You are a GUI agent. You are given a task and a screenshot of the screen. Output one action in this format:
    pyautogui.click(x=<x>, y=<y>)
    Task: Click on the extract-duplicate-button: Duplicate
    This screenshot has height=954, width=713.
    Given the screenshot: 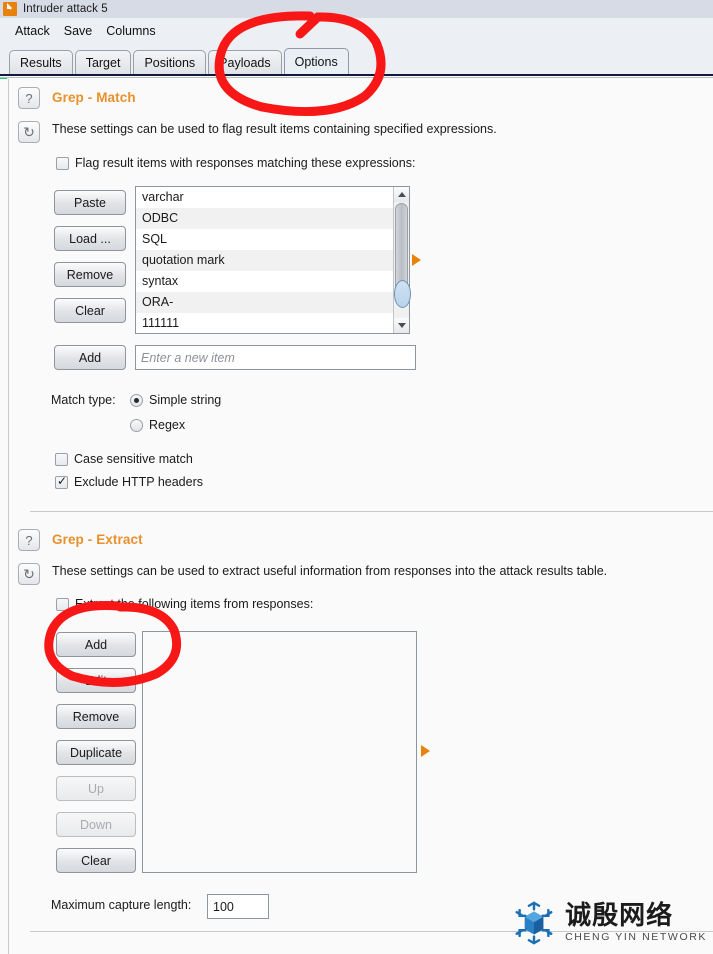 What is the action you would take?
    pyautogui.click(x=96, y=752)
    